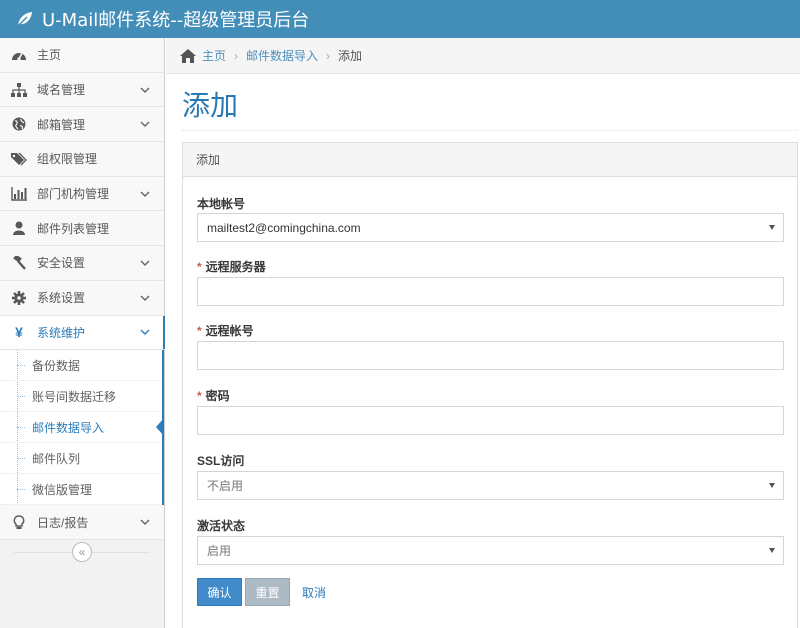 The image size is (800, 628). Describe the element at coordinates (214, 55) in the screenshot. I see `breadcrumb-home-link: 主页` at that location.